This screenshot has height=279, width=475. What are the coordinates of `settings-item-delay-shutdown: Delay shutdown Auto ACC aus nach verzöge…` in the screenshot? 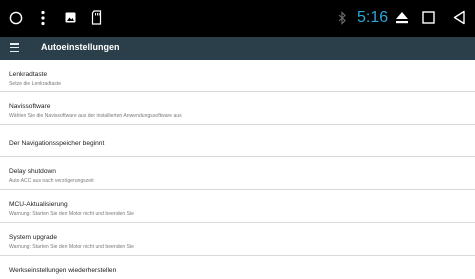 It's located at (237, 173).